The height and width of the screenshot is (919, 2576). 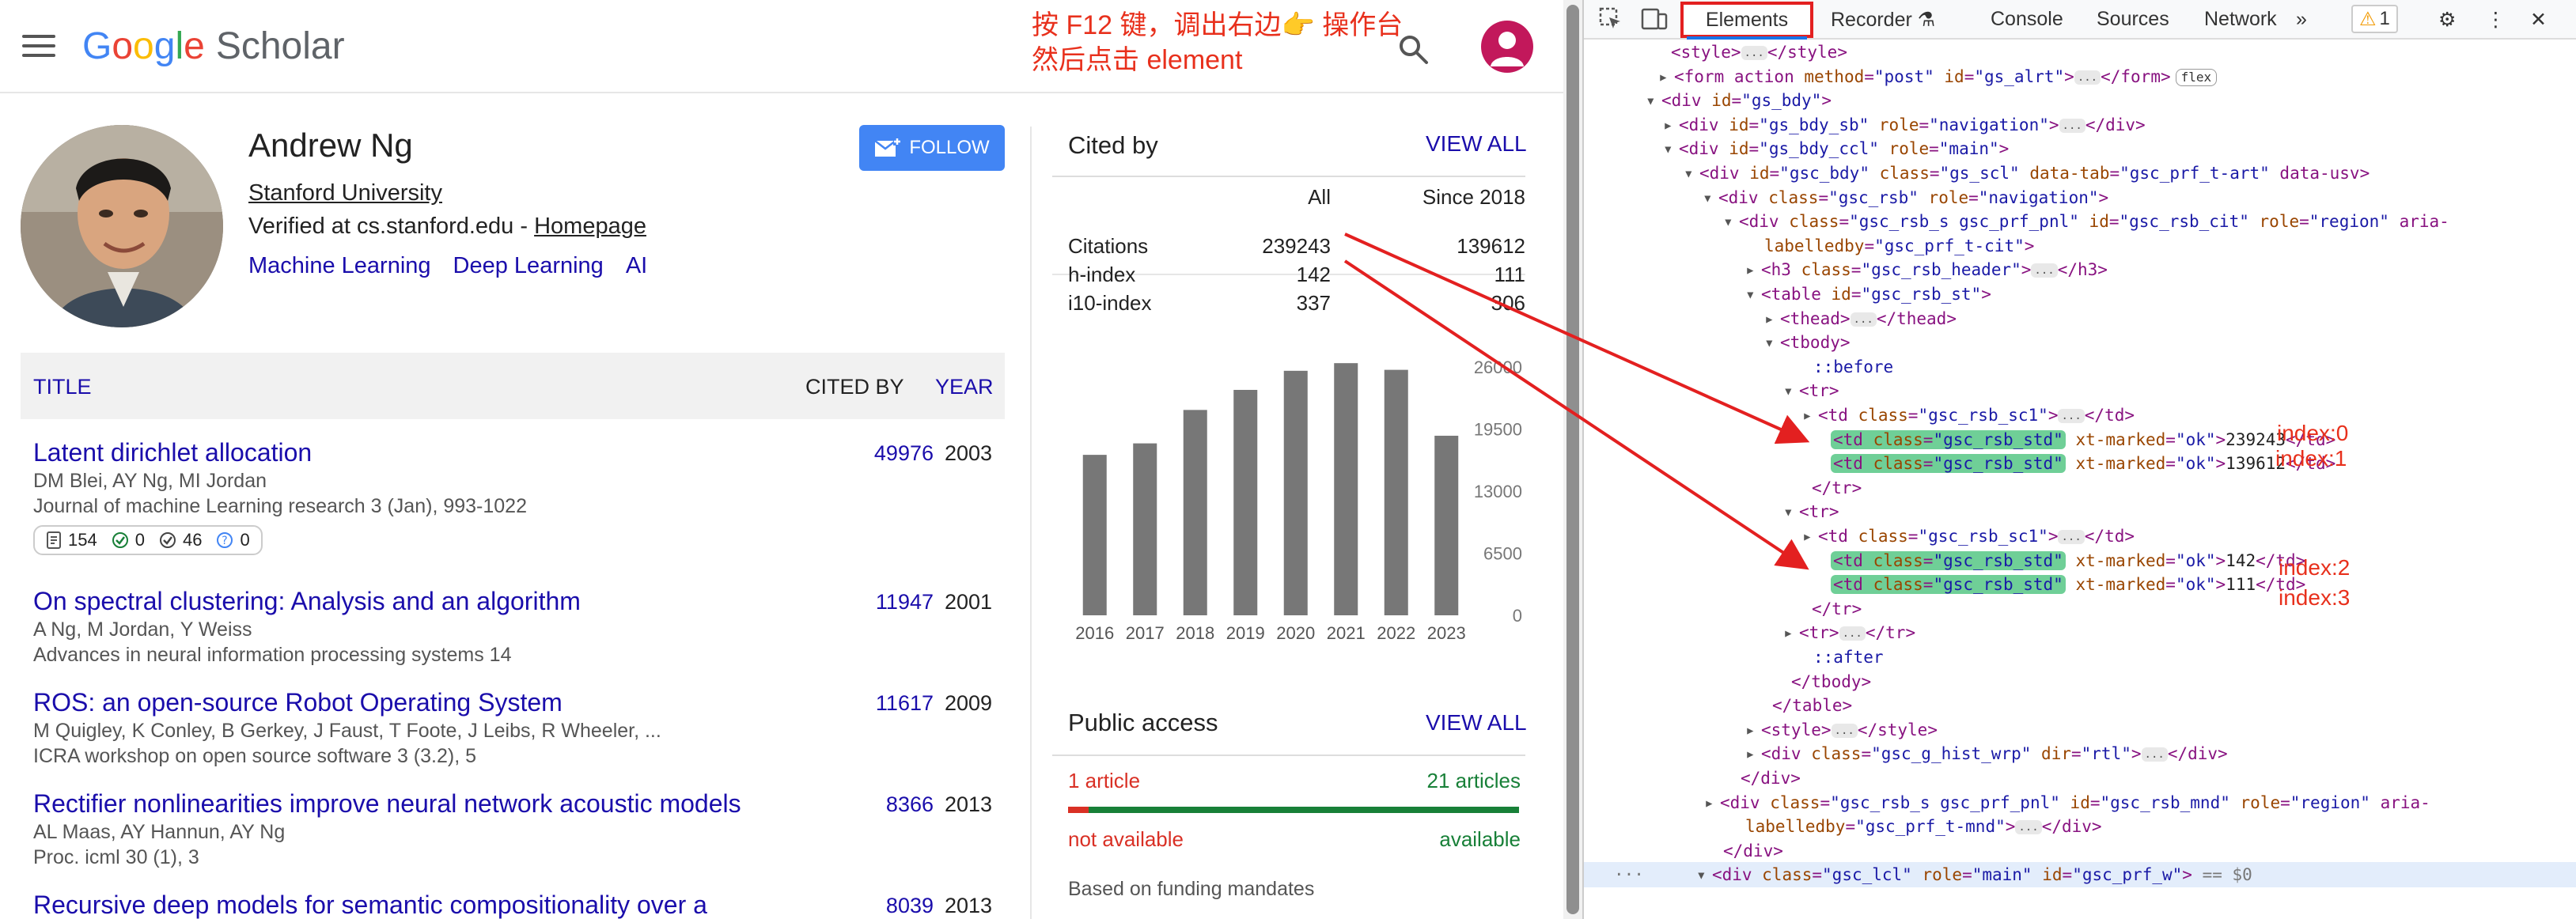 What do you see at coordinates (1715, 52) in the screenshot?
I see `dom-node-line: <style>... </style>` at bounding box center [1715, 52].